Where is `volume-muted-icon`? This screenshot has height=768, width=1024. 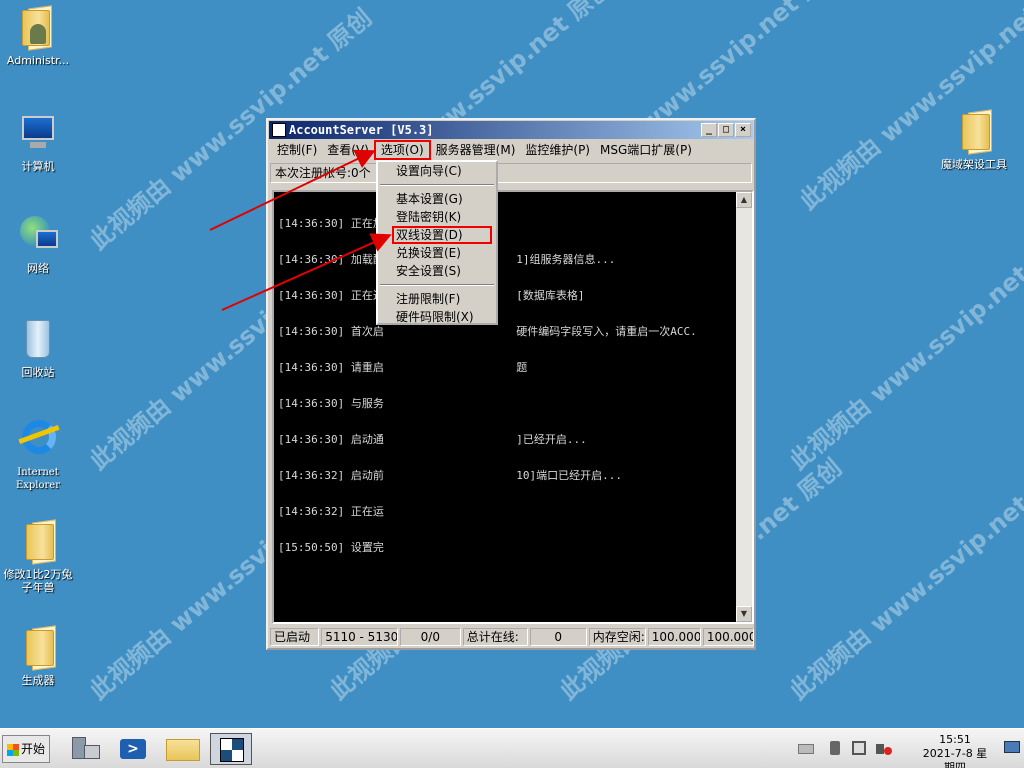
volume-muted-icon is located at coordinates (884, 749).